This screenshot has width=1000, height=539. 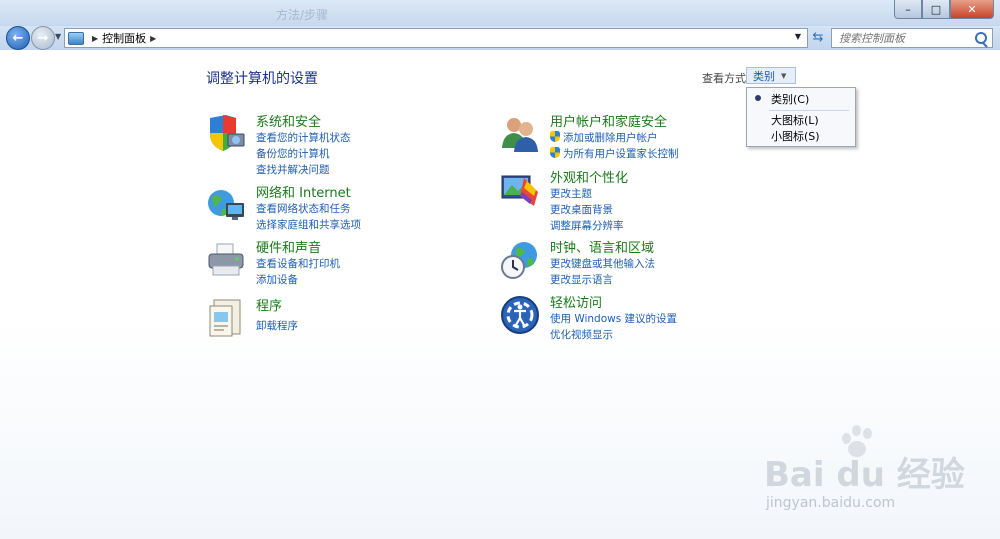 I want to click on link-screen-resolution: 调整屏幕分辨率, so click(x=587, y=225).